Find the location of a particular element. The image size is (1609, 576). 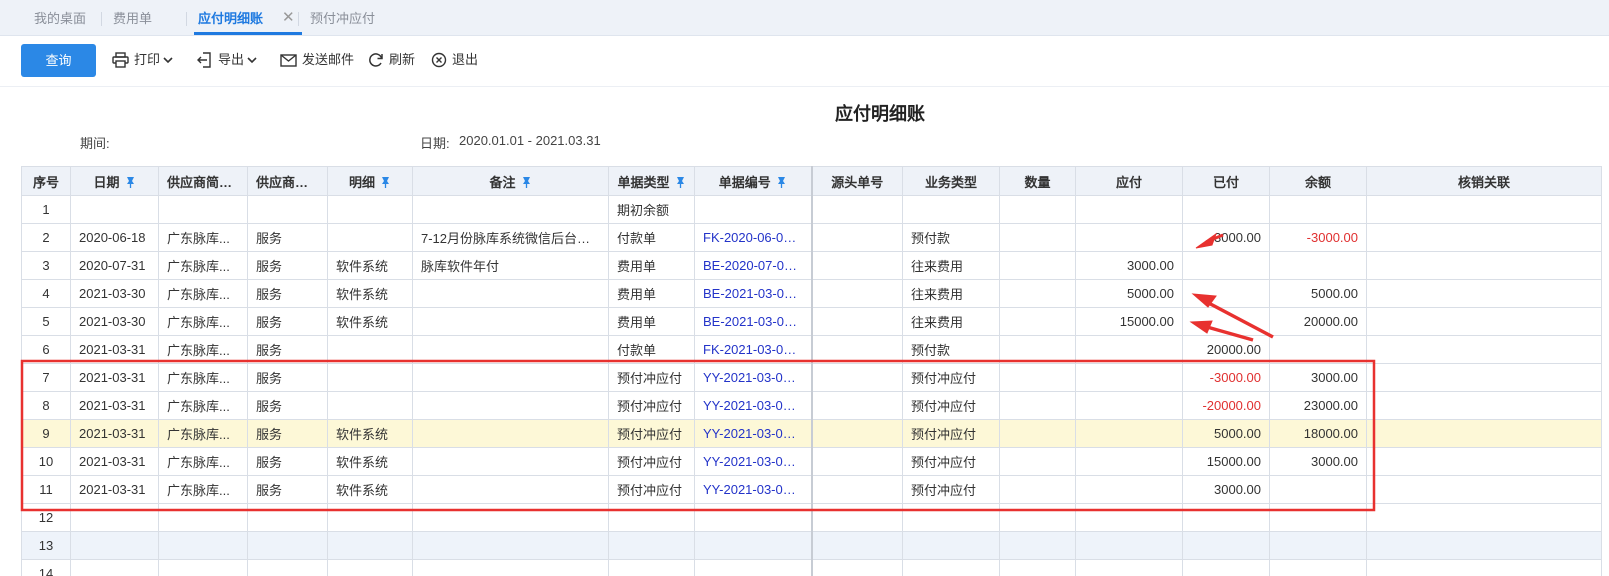

cell-biz-type is located at coordinates (951, 517).